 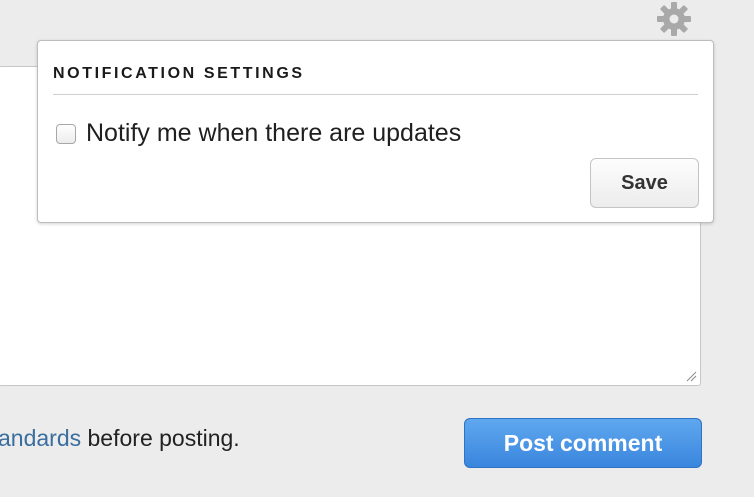 I want to click on notify-checkbox, so click(x=66, y=133).